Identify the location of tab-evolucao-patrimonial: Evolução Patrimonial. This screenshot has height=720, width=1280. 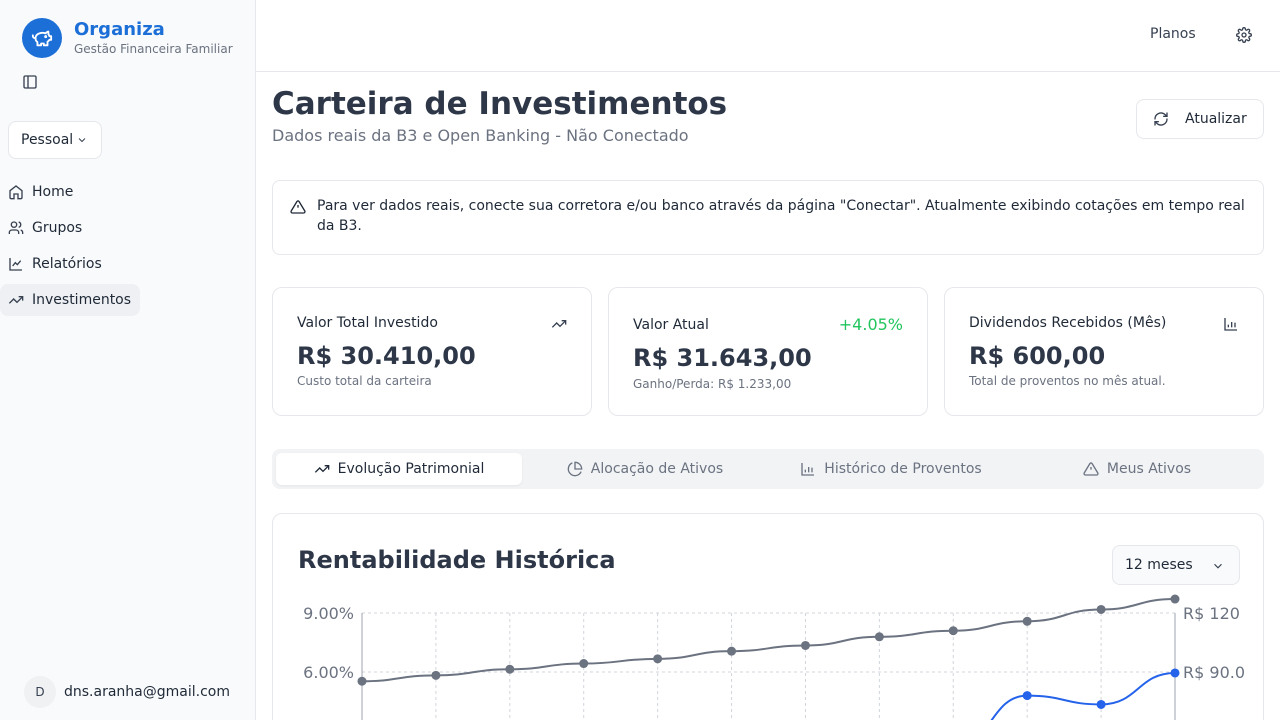
(399, 469).